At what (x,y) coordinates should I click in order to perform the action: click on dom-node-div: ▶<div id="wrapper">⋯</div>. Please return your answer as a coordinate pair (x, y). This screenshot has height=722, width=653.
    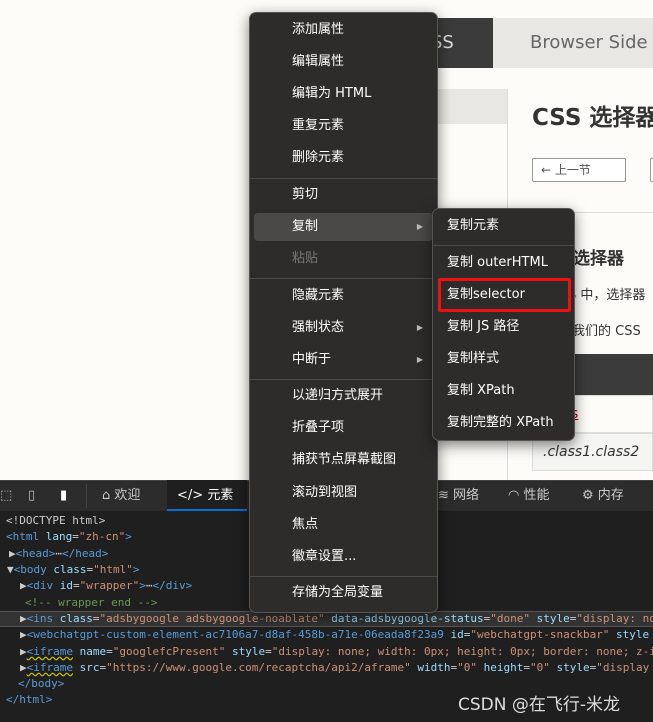
    Looking at the image, I should click on (106, 586).